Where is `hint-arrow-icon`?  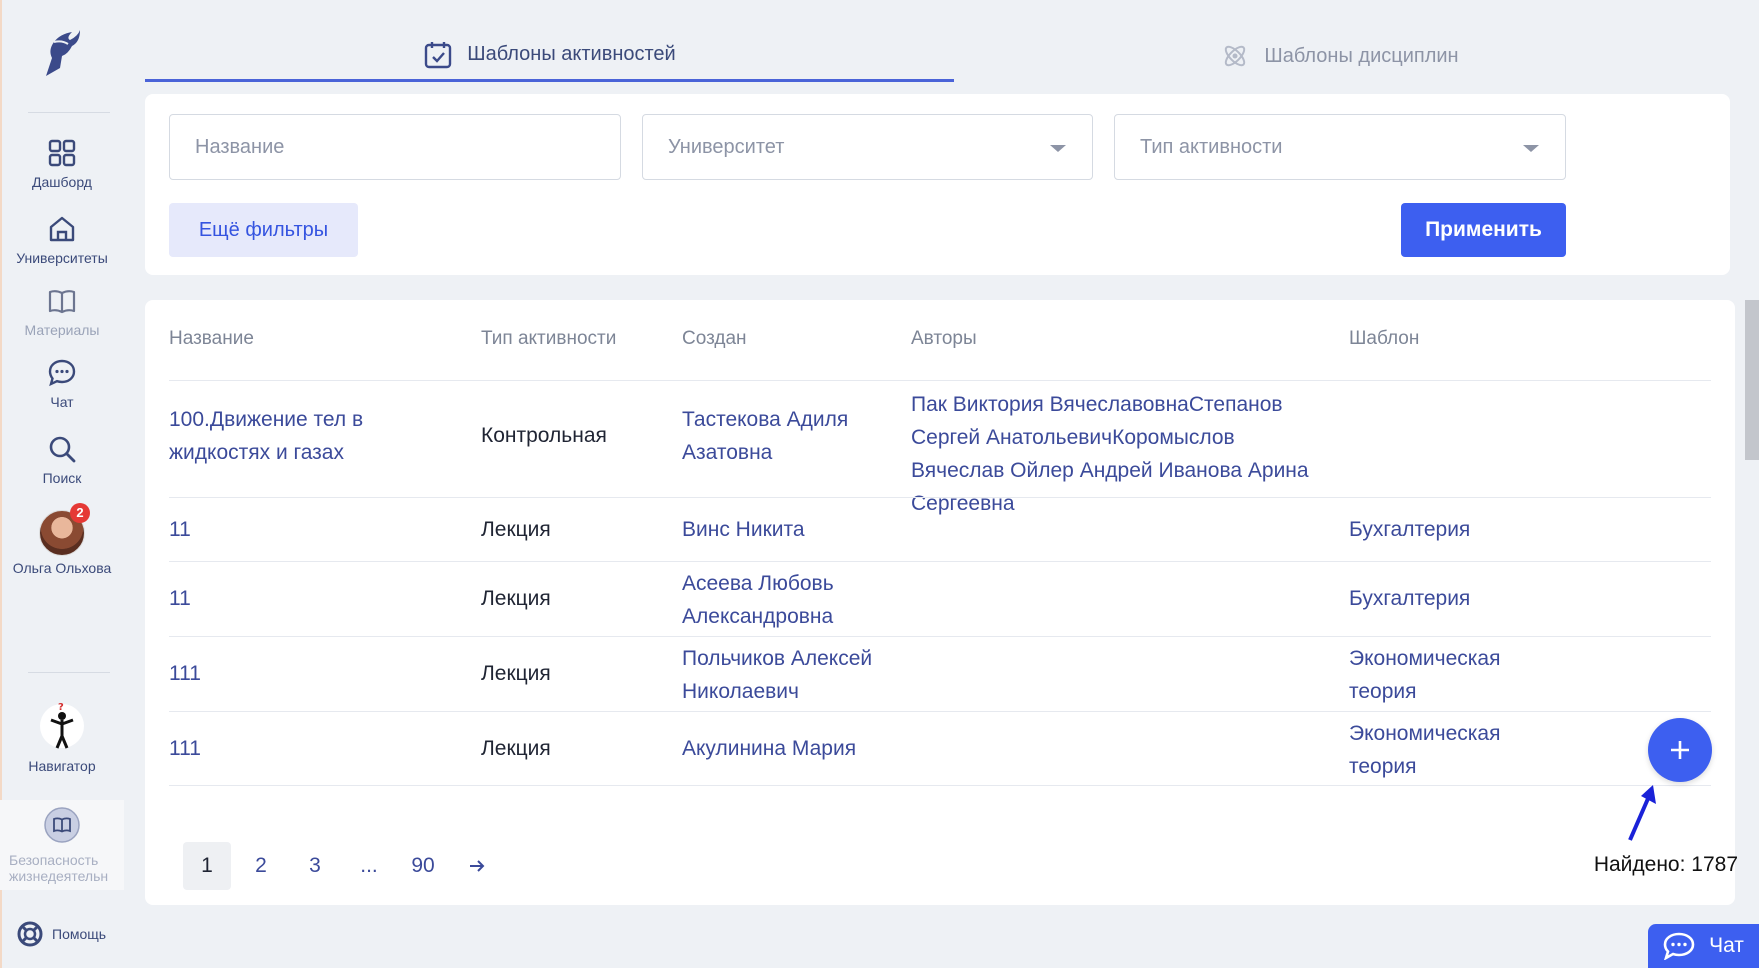 hint-arrow-icon is located at coordinates (1642, 813).